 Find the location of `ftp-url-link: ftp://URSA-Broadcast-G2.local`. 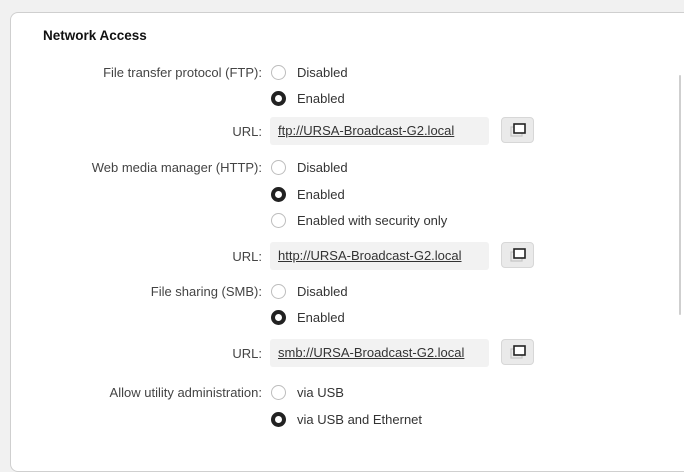

ftp-url-link: ftp://URSA-Broadcast-G2.local is located at coordinates (379, 131).